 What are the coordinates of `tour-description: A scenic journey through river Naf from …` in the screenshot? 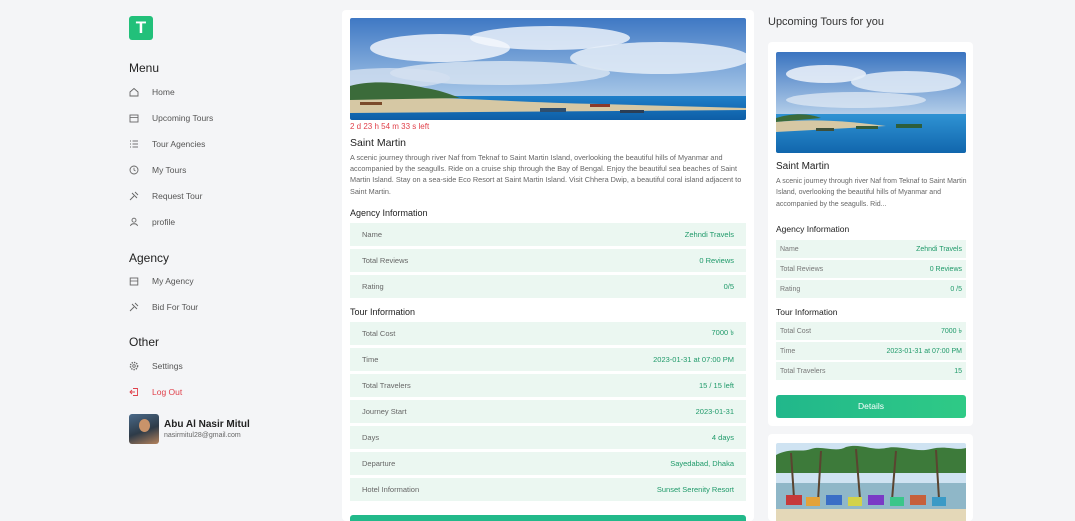 It's located at (546, 174).